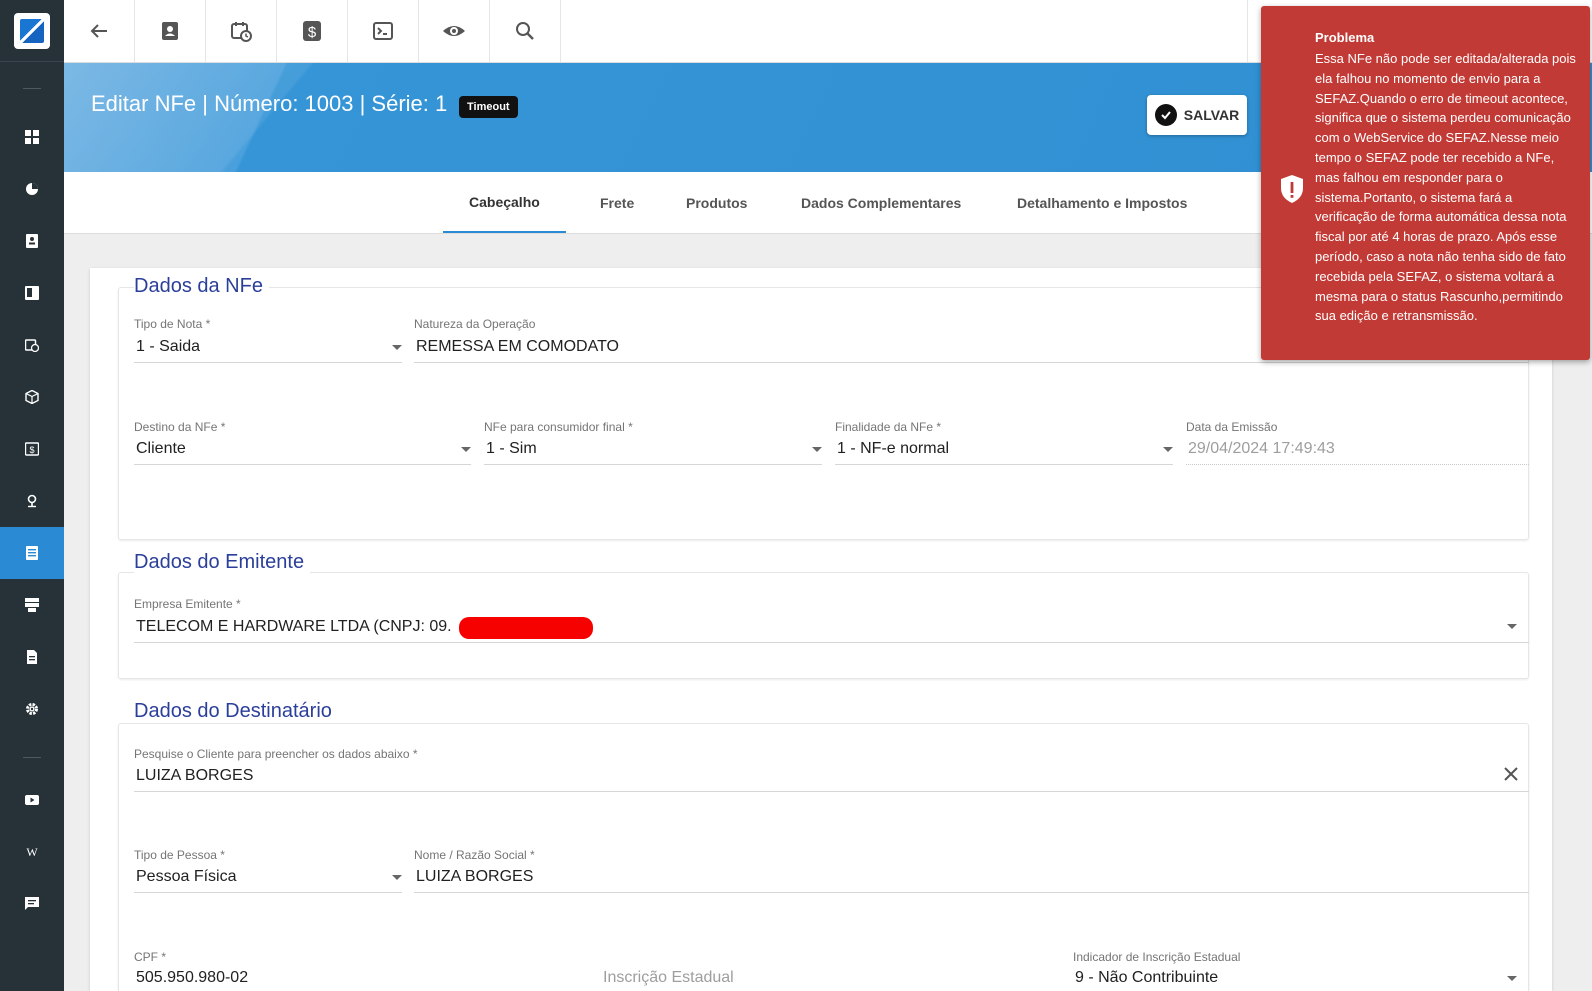  Describe the element at coordinates (170, 31) in the screenshot. I see `contact-card-icon` at that location.